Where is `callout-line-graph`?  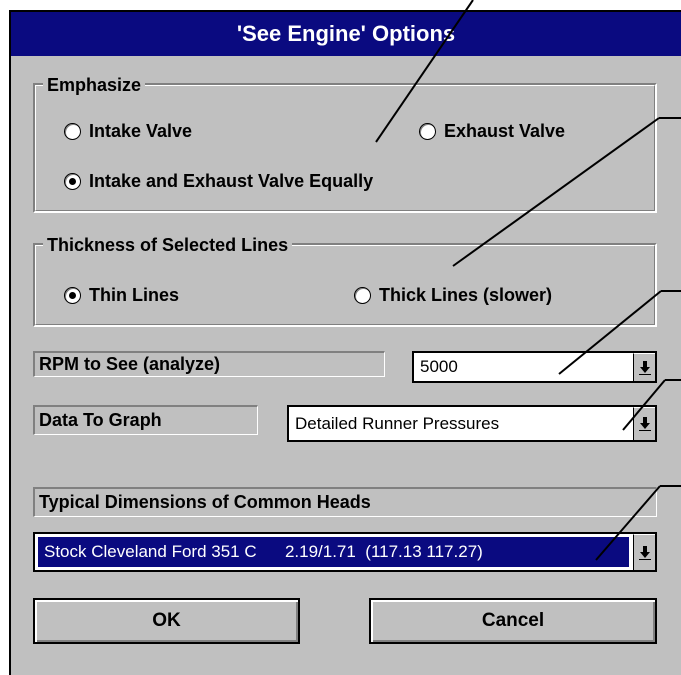 callout-line-graph is located at coordinates (644, 405).